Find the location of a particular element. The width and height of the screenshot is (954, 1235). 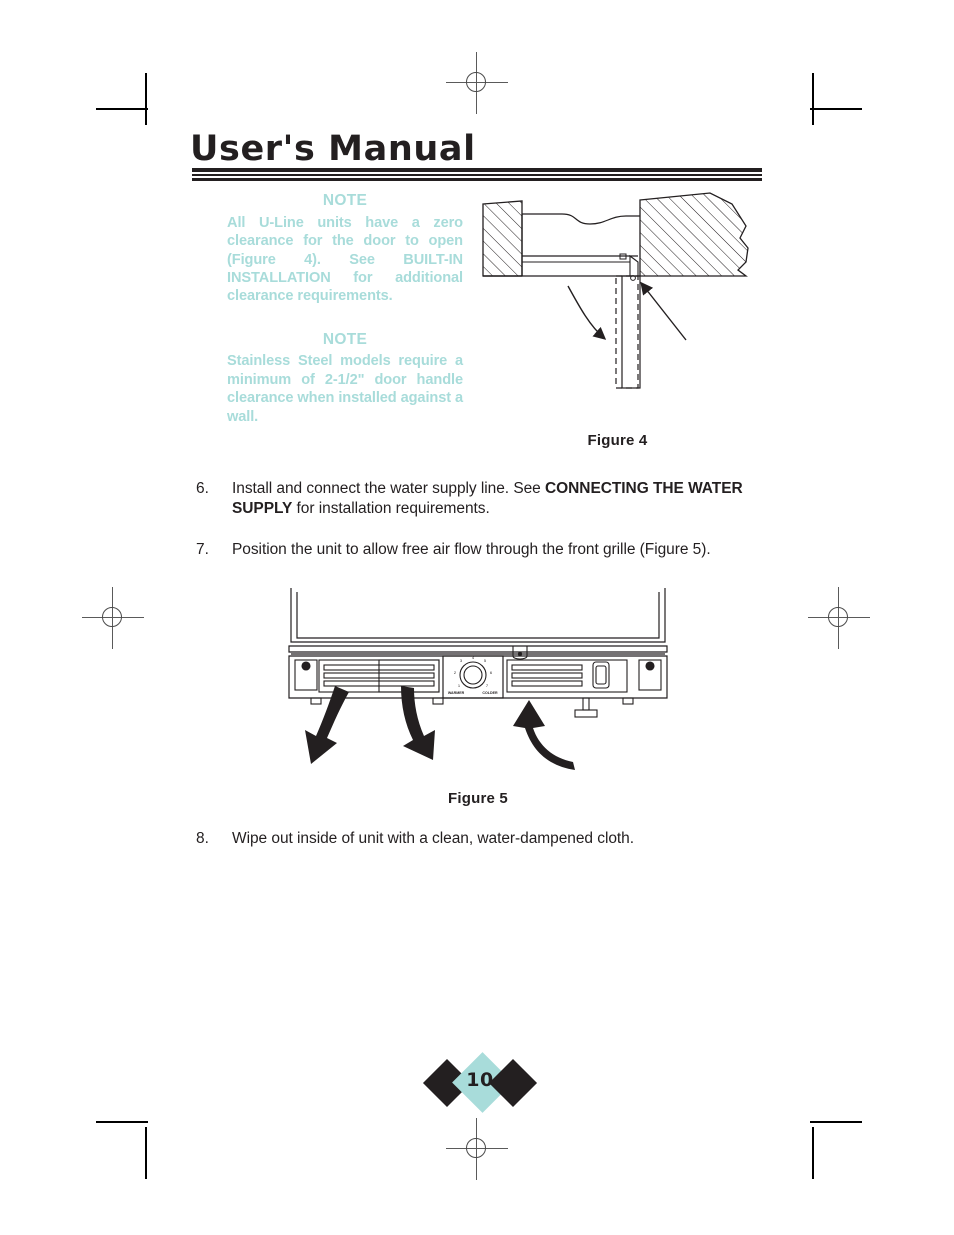

figure-5-caption: Figure 5 is located at coordinates (478, 798).